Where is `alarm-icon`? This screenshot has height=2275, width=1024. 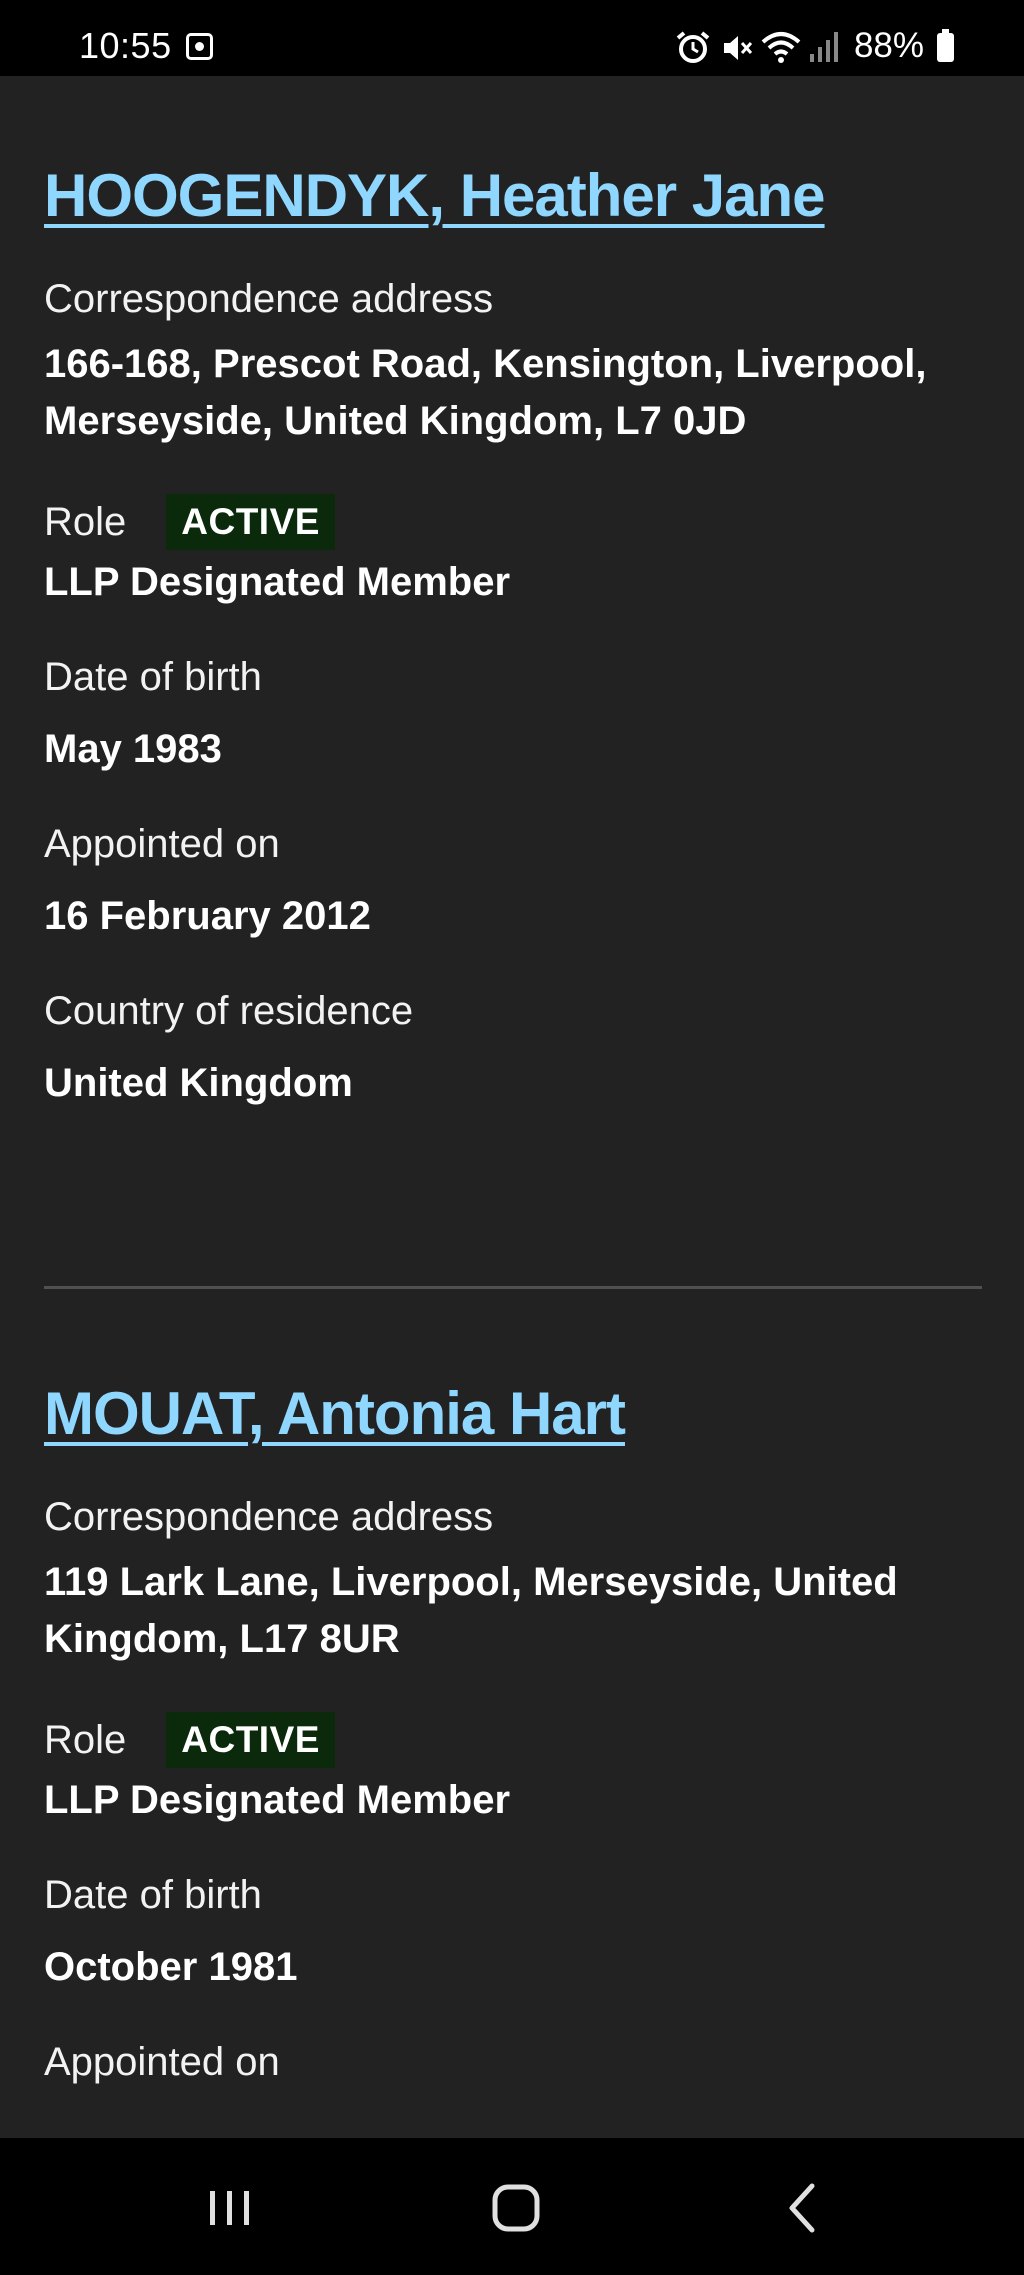 alarm-icon is located at coordinates (693, 47).